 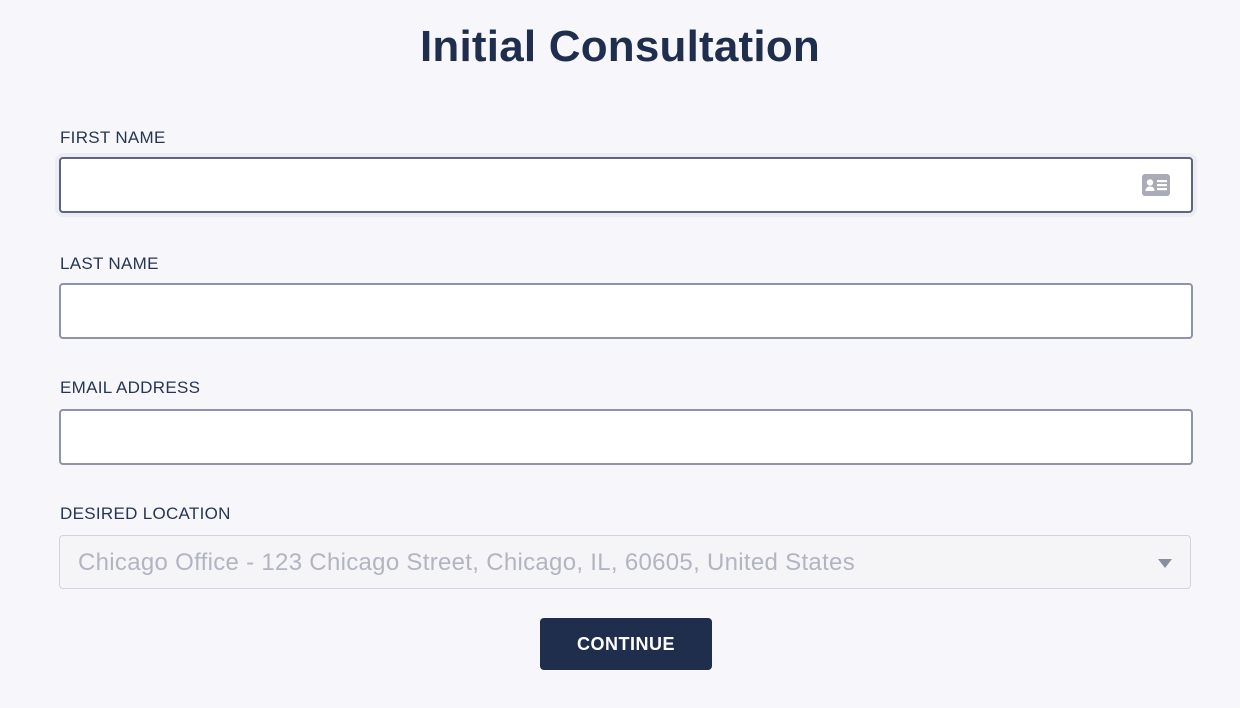 What do you see at coordinates (130, 387) in the screenshot?
I see `email-label: EMAIL ADDRESS` at bounding box center [130, 387].